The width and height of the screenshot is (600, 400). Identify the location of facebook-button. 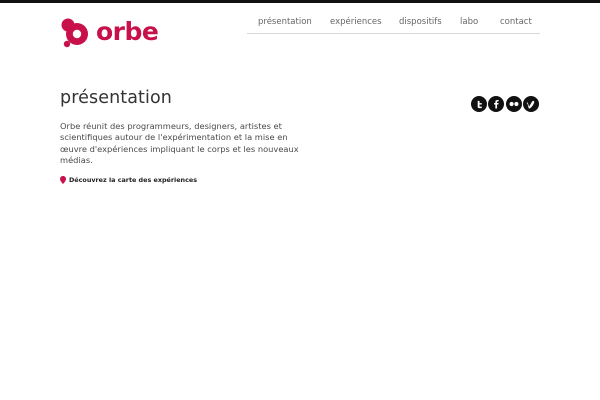
(496, 104).